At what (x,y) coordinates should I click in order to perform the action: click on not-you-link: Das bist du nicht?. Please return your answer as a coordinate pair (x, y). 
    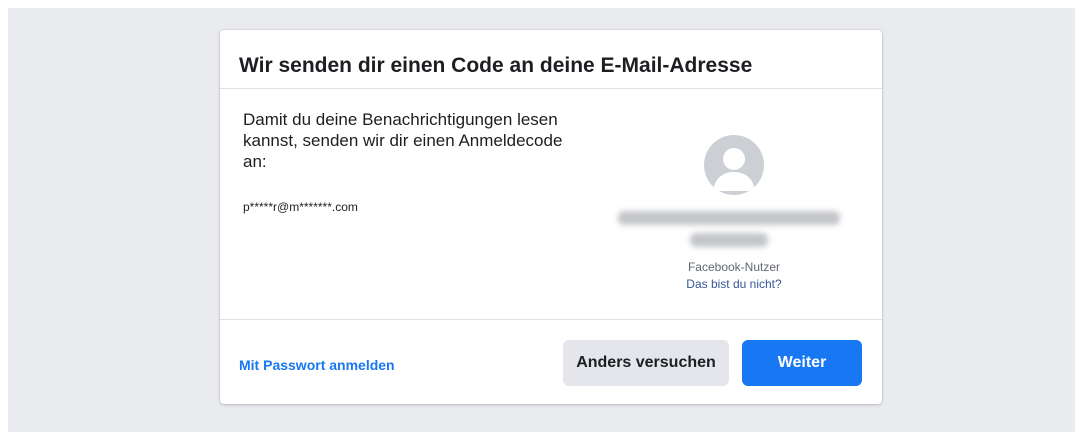
    Looking at the image, I should click on (734, 284).